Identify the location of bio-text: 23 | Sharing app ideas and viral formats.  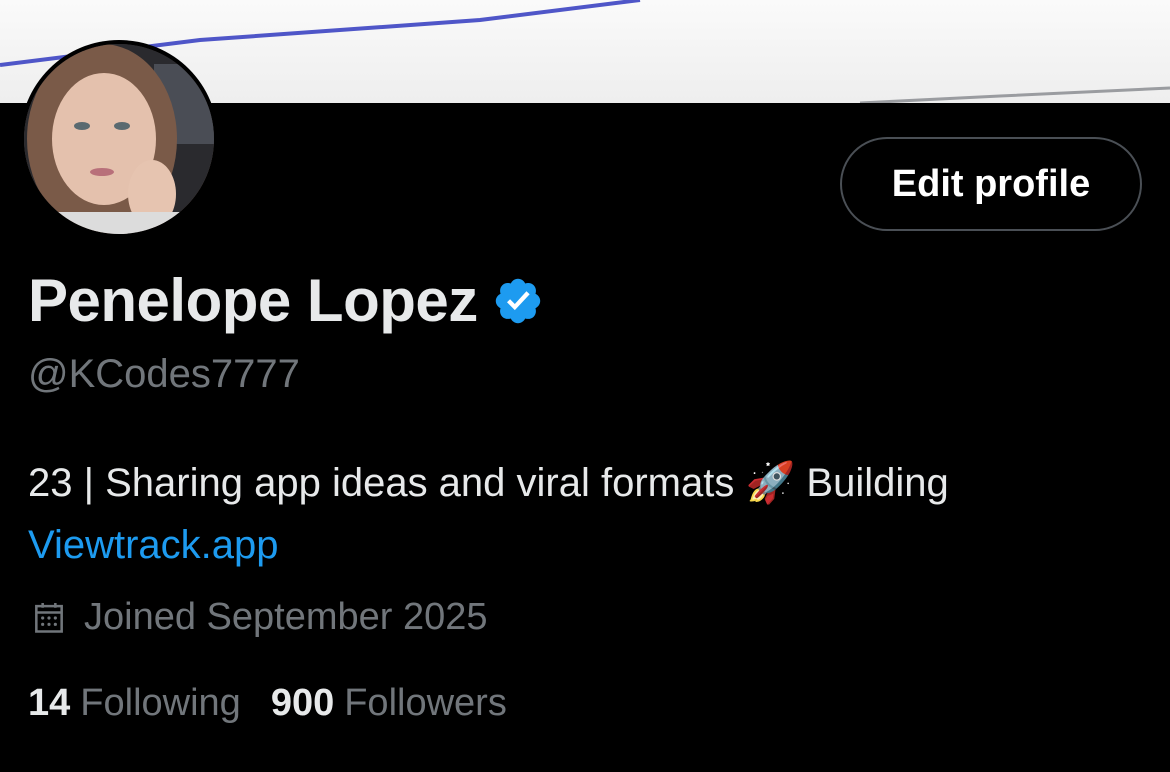
(381, 483).